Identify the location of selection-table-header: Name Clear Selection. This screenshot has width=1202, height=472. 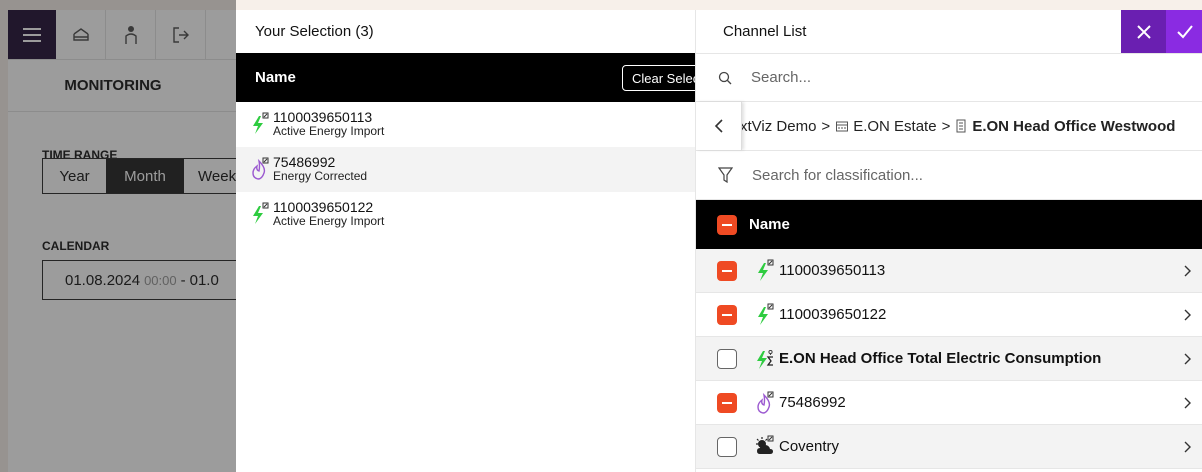
(465, 77).